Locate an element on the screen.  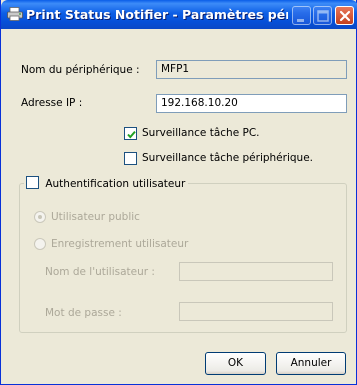
ip-address-input: 192.168.10.20 is located at coordinates (251, 103).